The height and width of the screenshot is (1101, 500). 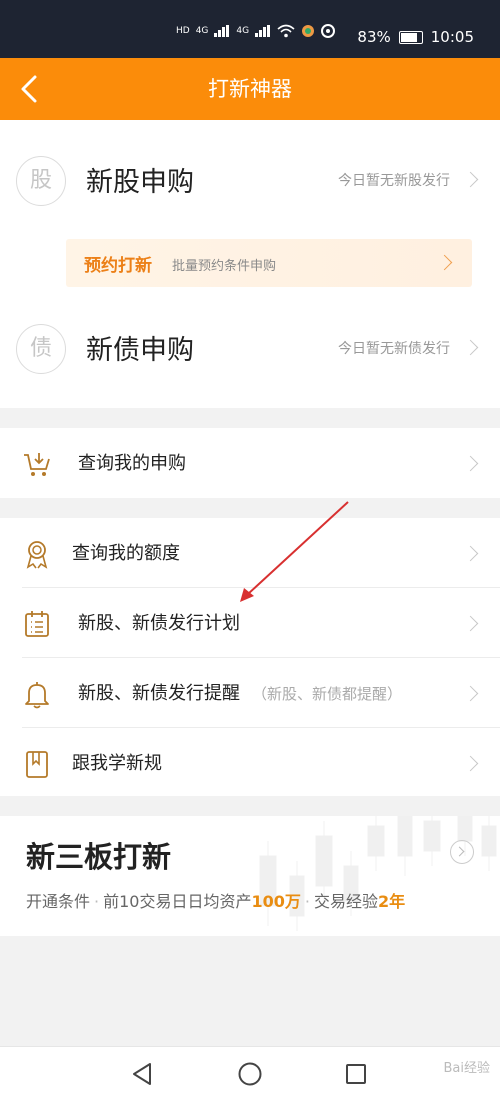 I want to click on title-bar: 打新神器, so click(x=250, y=89).